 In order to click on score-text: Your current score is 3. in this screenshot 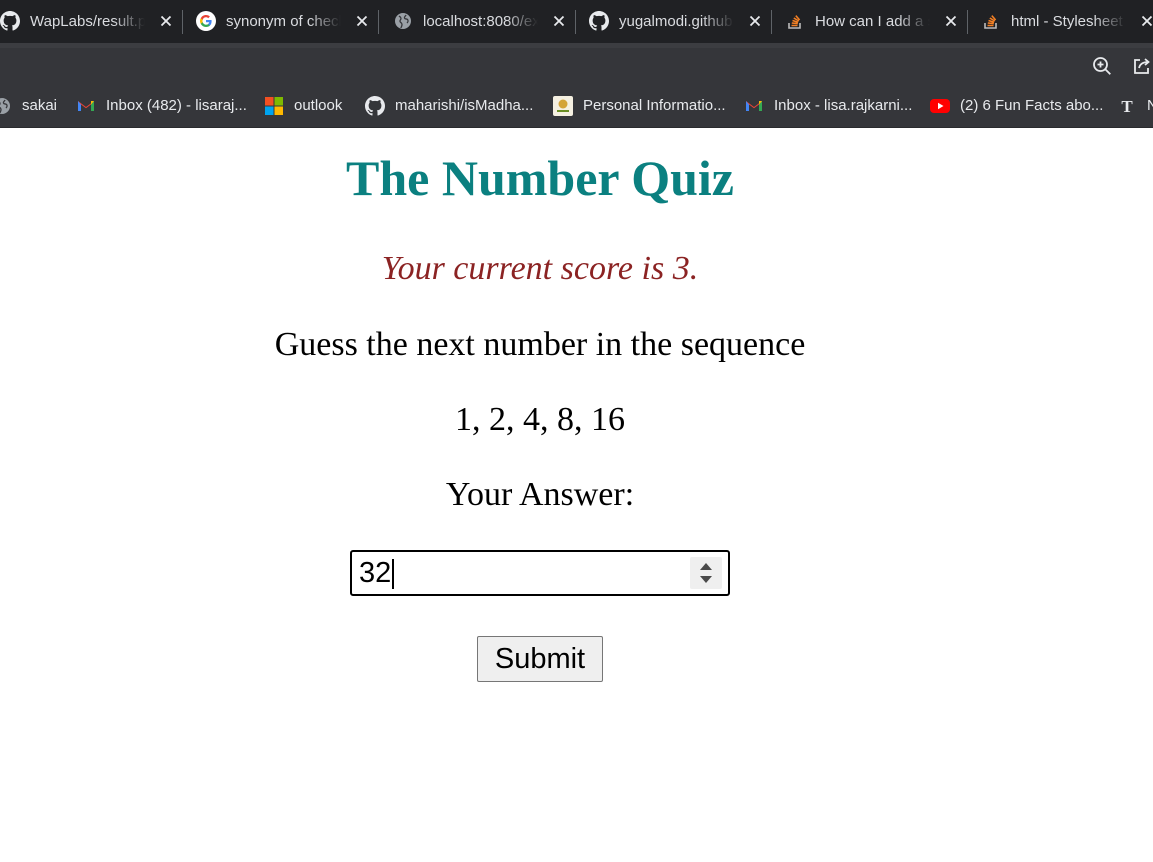, I will do `click(540, 268)`.